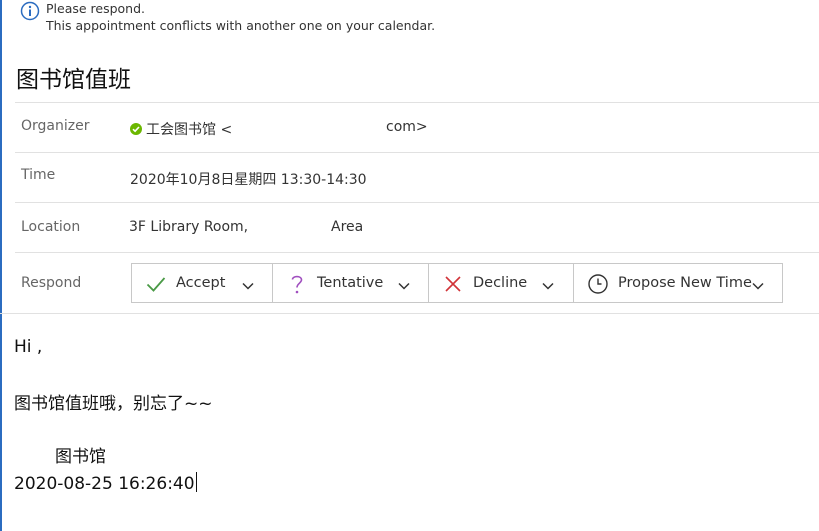 This screenshot has height=531, width=819. I want to click on time-row: Time 2020年10月8日星期四 13:30-14:30, so click(417, 177).